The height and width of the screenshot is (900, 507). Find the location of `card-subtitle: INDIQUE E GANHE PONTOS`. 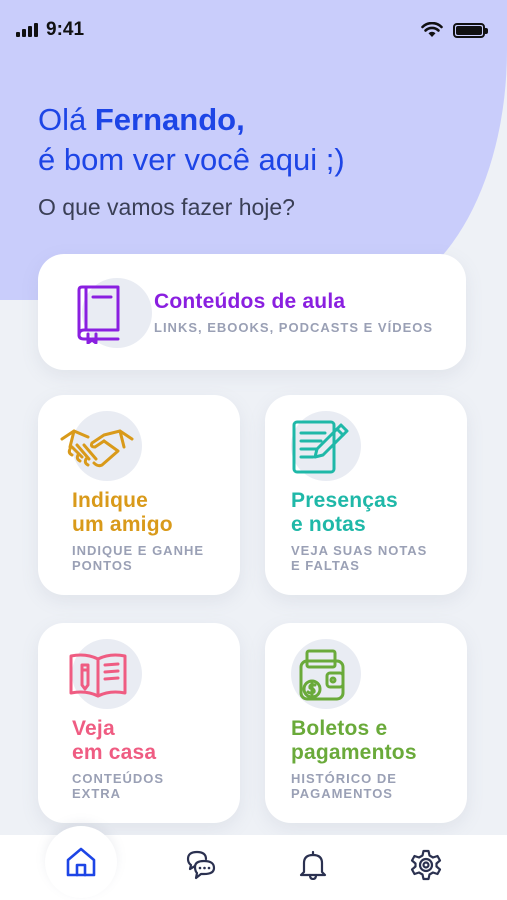

card-subtitle: INDIQUE E GANHE PONTOS is located at coordinates (138, 558).